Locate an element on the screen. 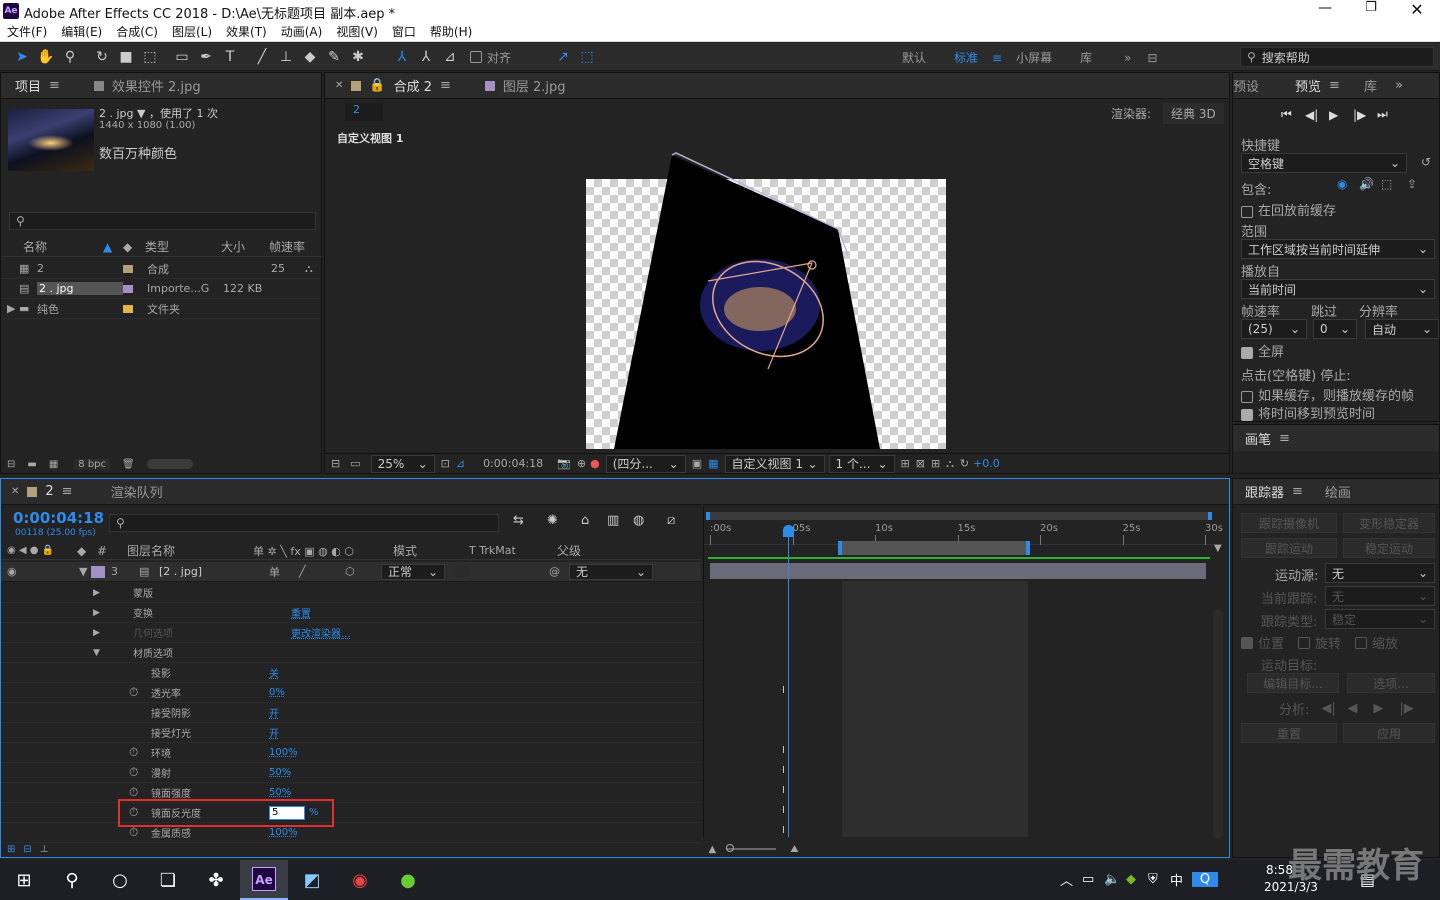  hand-tool-icon: ✋ is located at coordinates (46, 57).